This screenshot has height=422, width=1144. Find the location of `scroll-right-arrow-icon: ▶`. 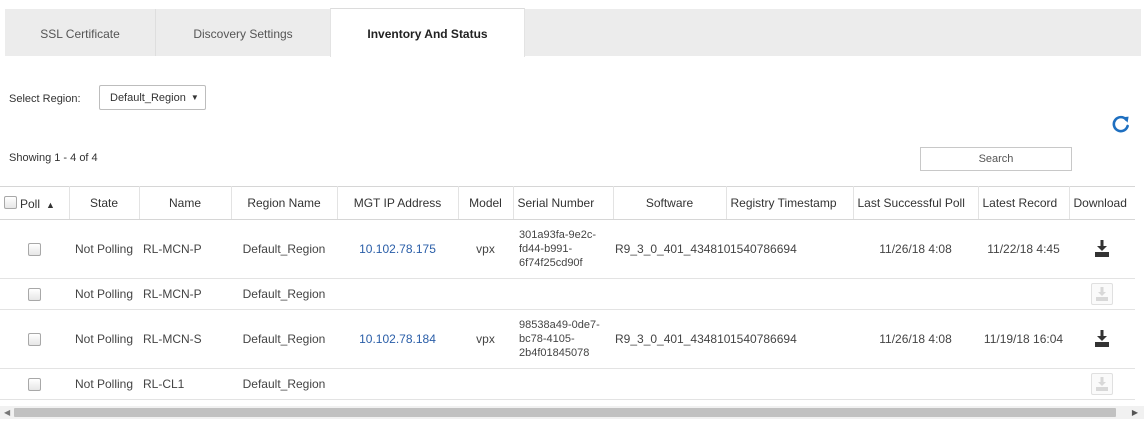

scroll-right-arrow-icon: ▶ is located at coordinates (1135, 412).